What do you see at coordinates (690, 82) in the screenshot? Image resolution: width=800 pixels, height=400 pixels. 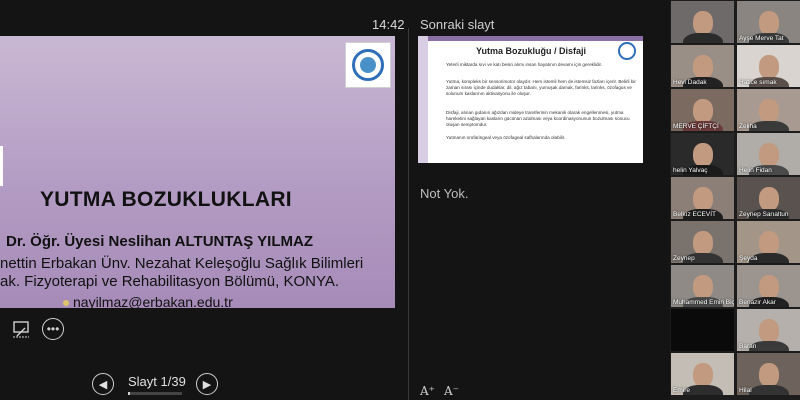 I see `participant-name: Hevi Dadak` at bounding box center [690, 82].